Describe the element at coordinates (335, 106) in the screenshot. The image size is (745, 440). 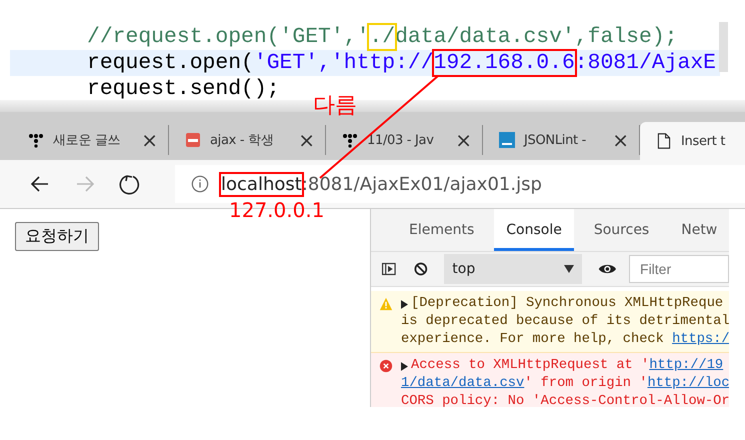
I see `annotation-label: 다름` at that location.